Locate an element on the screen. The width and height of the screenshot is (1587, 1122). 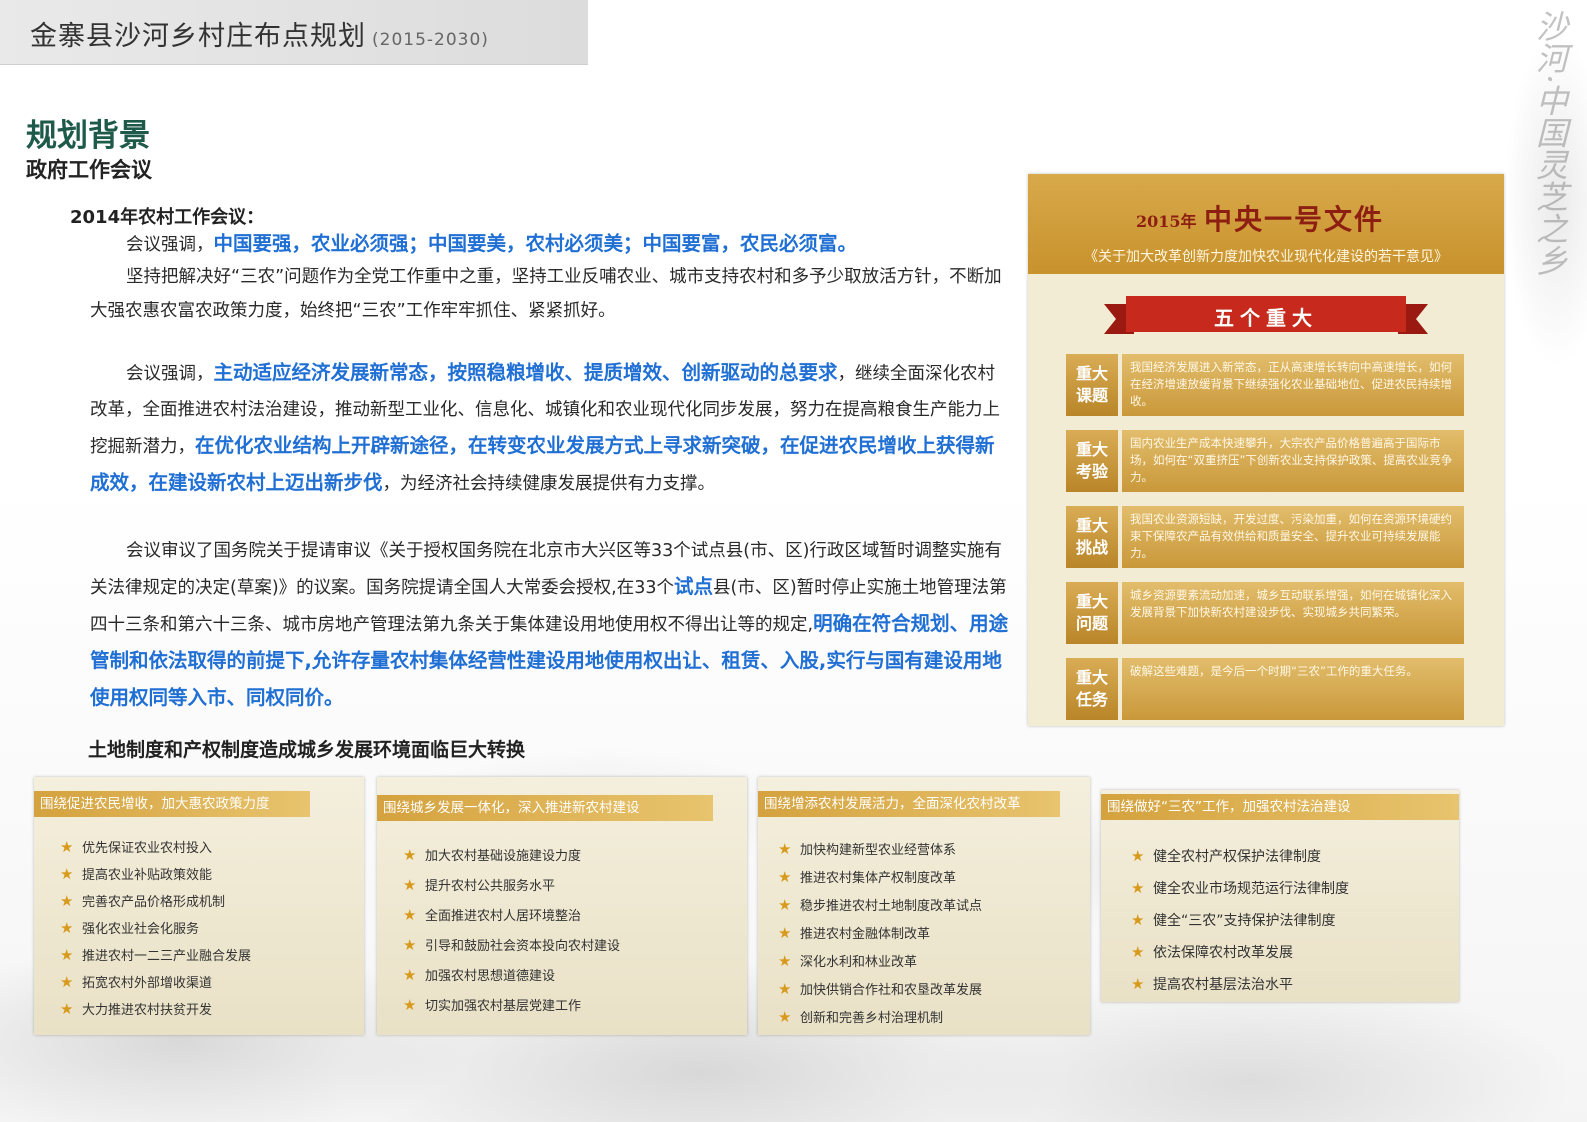
major-text: 破解这些难题，是今后一个时期“三农”工作的重大任务。 is located at coordinates (1293, 689).